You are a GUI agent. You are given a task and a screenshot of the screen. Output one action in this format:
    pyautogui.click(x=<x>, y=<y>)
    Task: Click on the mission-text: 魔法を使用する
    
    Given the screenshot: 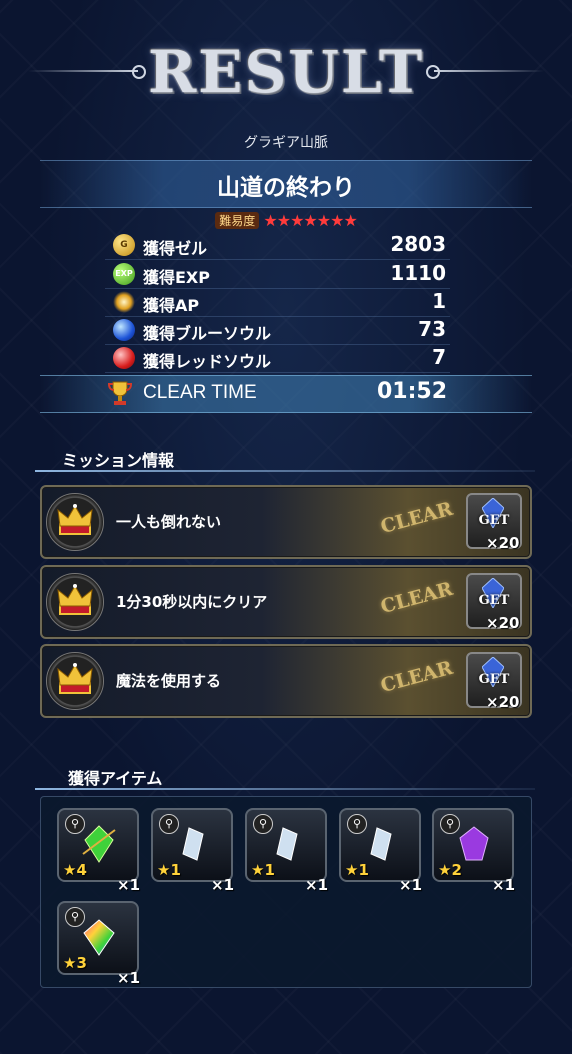 What is the action you would take?
    pyautogui.click(x=169, y=681)
    